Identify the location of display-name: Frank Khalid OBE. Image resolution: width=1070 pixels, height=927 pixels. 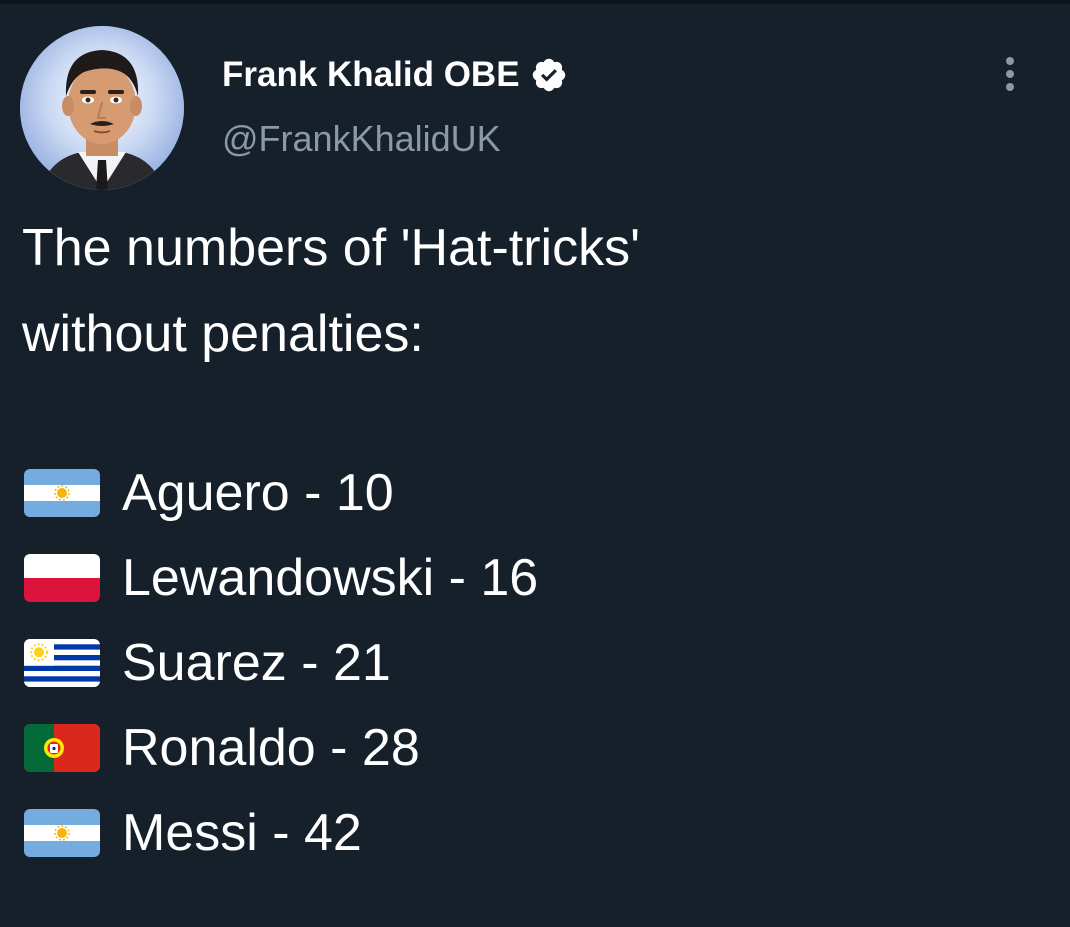
(371, 75).